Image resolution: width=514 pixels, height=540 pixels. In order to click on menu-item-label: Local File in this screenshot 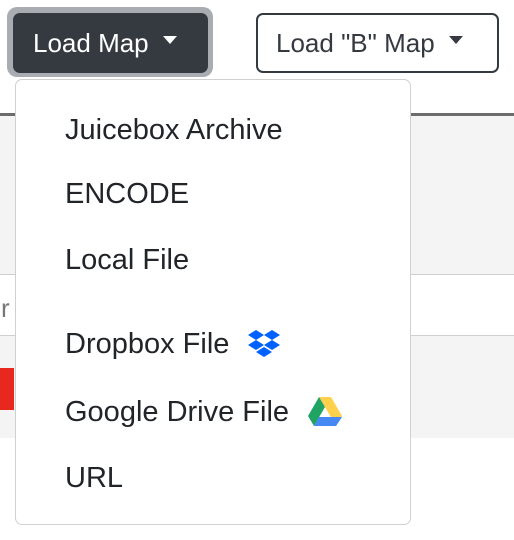, I will do `click(127, 259)`.